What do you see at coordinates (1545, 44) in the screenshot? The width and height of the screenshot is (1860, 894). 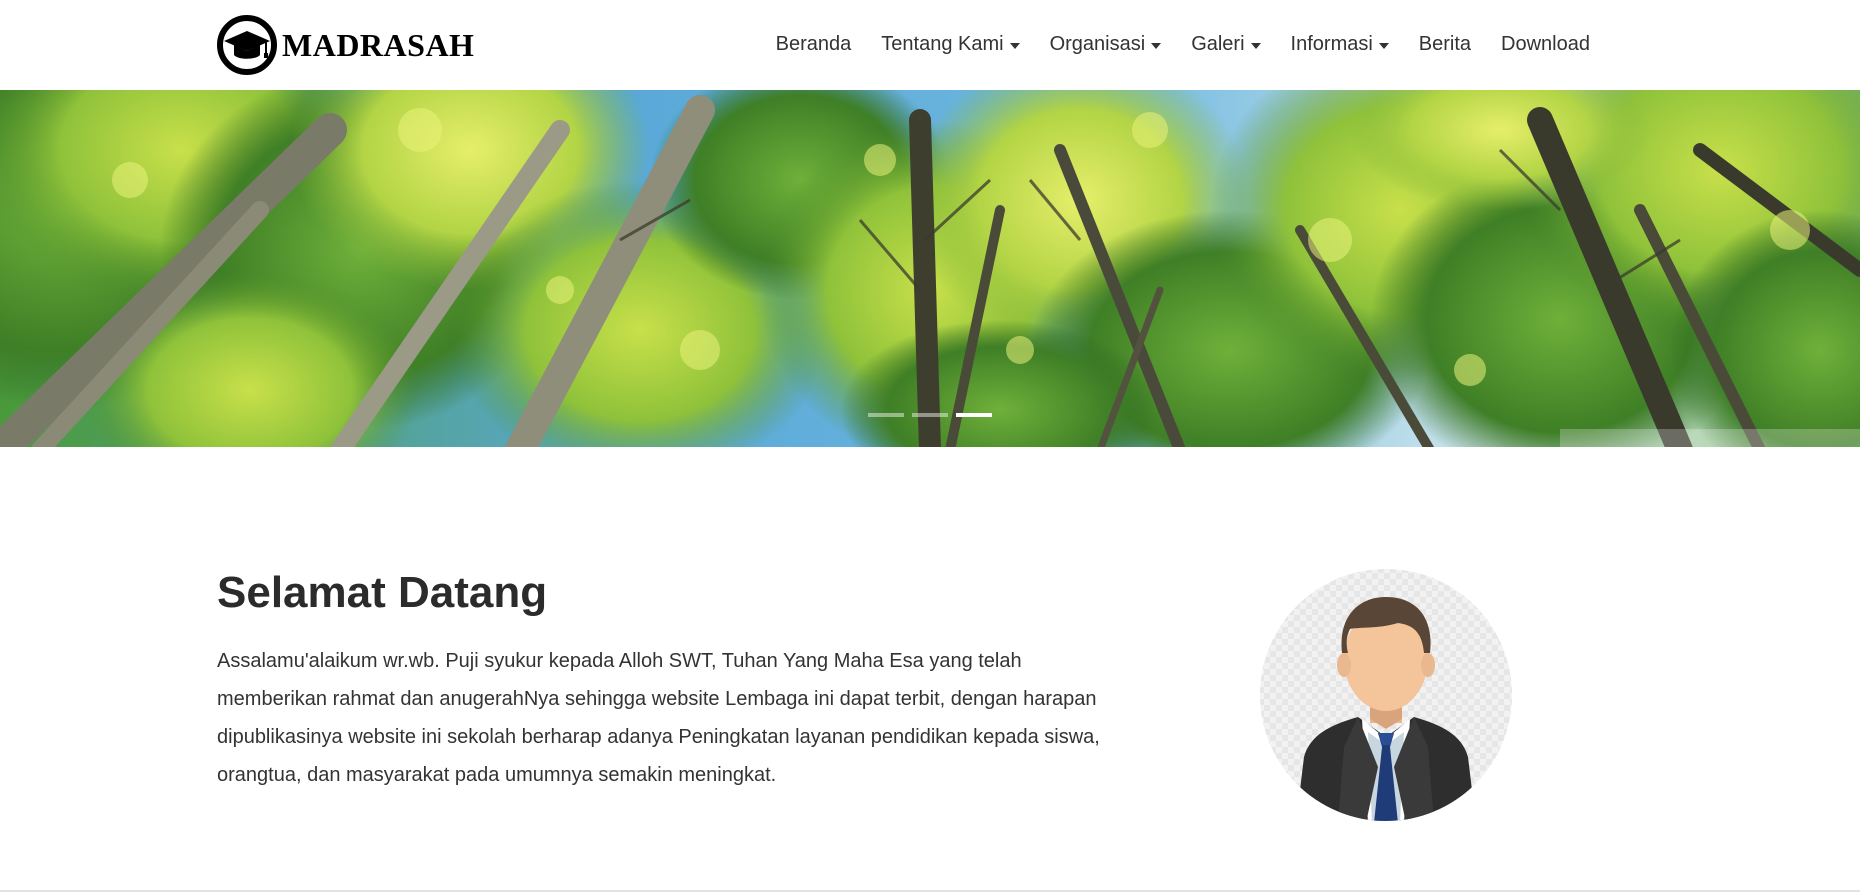 I see `nav-item-label: Download` at bounding box center [1545, 44].